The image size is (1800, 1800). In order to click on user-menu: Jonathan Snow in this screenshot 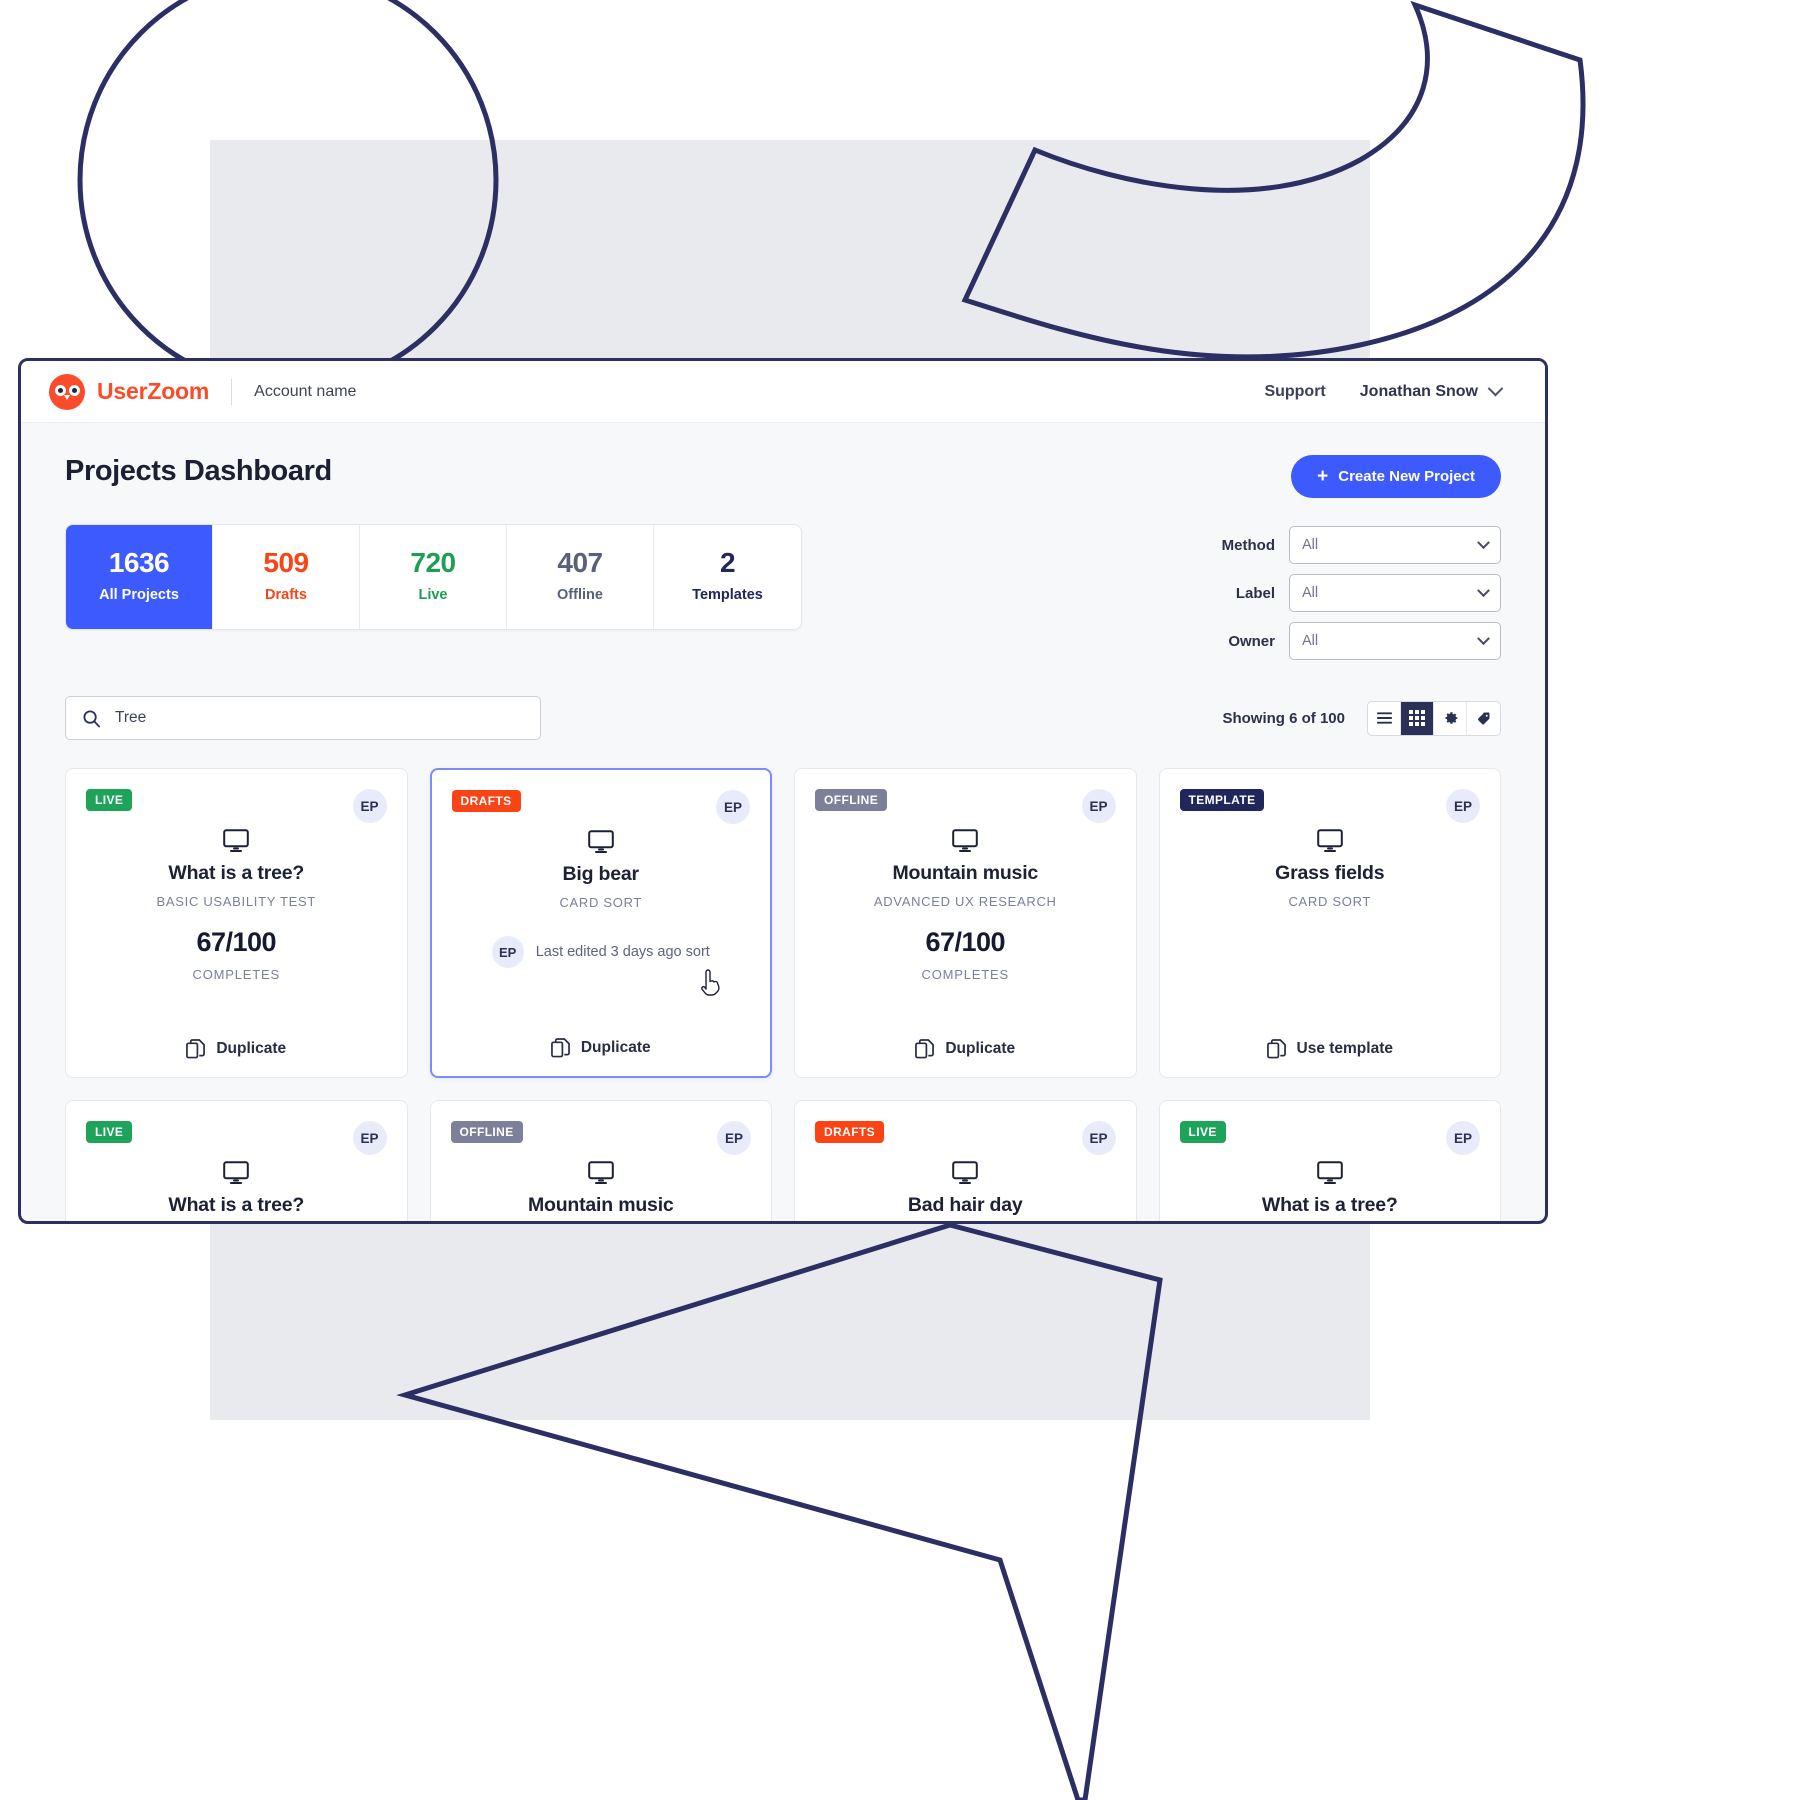, I will do `click(1431, 390)`.